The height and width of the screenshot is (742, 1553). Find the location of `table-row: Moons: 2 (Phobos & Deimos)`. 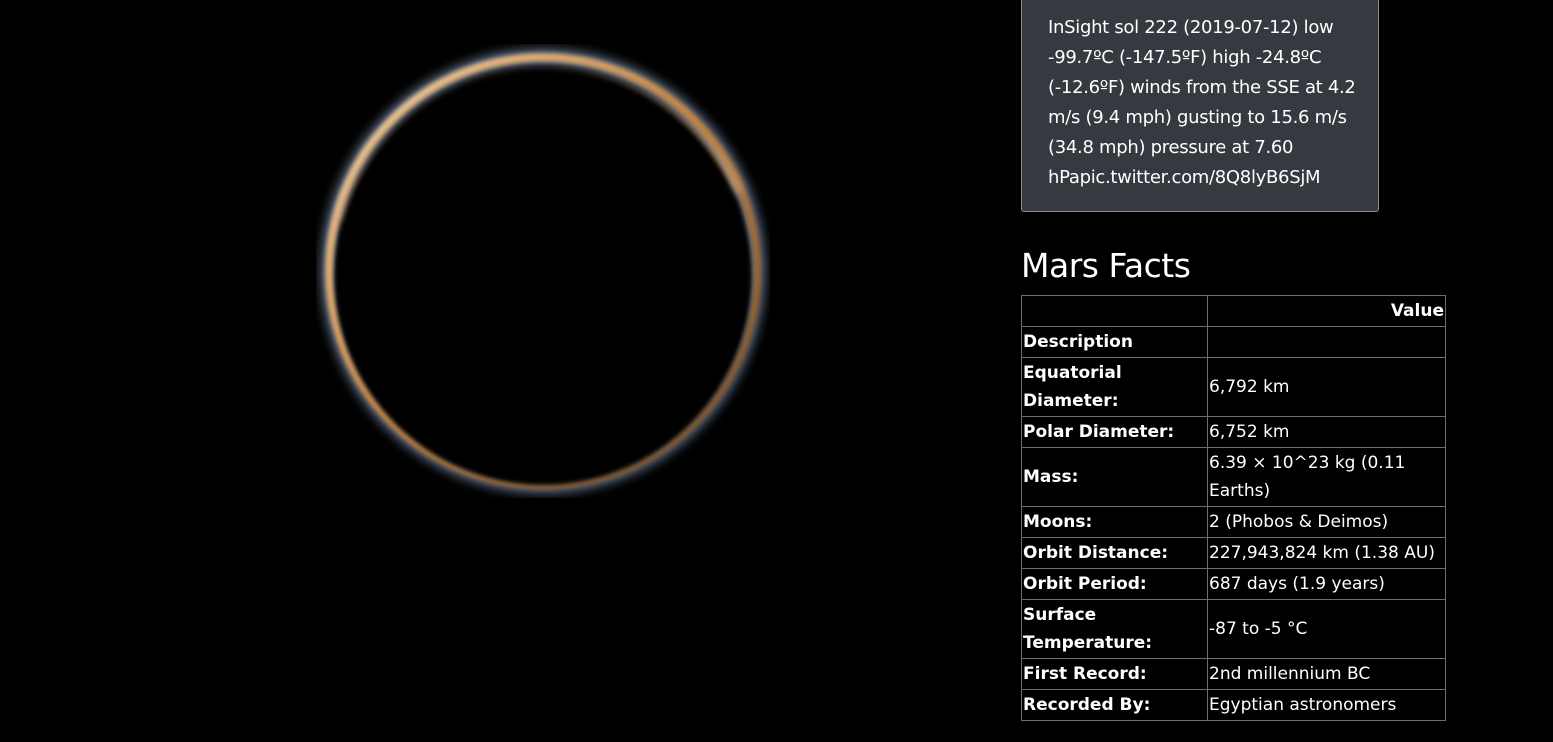

table-row: Moons: 2 (Phobos & Deimos) is located at coordinates (1233, 522).